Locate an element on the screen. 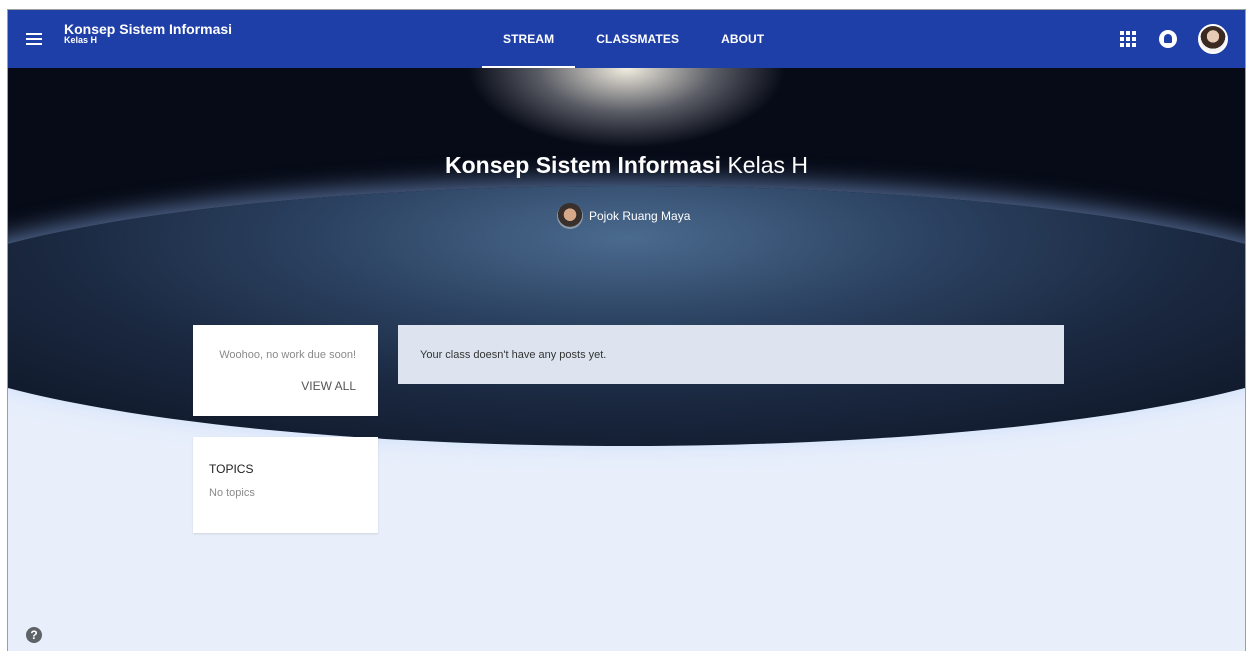 This screenshot has height=651, width=1253. teacher-name: Pojok Ruang Maya is located at coordinates (640, 216).